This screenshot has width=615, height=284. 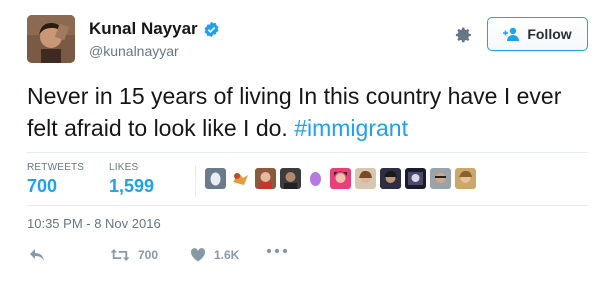 I want to click on reply-icon, so click(x=37, y=255).